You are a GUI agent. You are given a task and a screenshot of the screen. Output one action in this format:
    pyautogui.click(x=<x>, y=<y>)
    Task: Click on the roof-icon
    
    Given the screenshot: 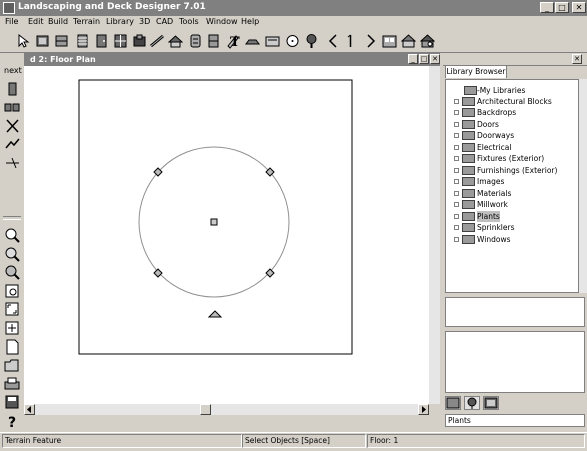 What is the action you would take?
    pyautogui.click(x=175, y=41)
    